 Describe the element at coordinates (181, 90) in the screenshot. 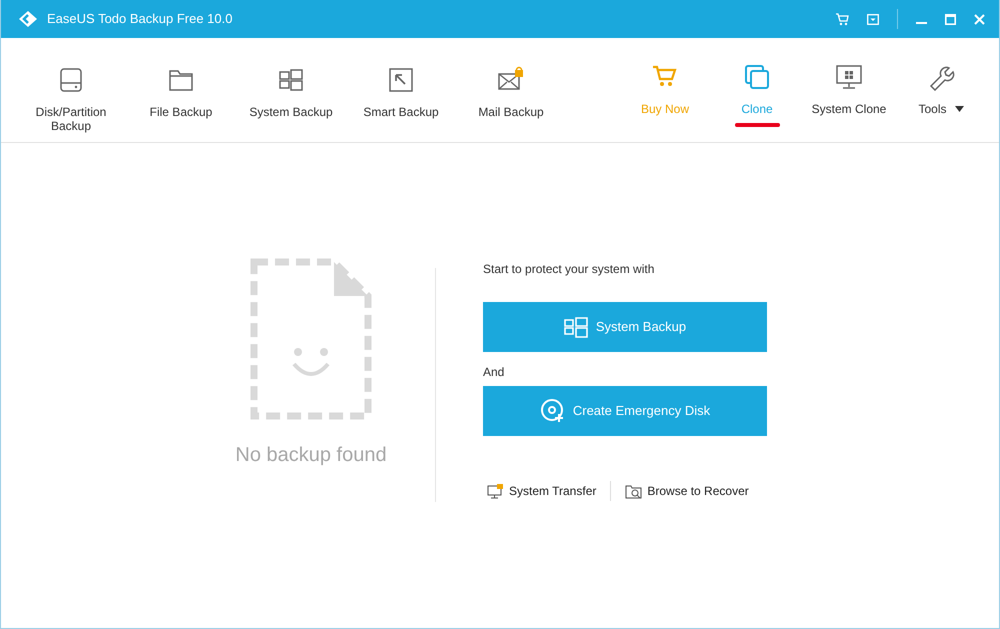

I see `toolbar-button: File Backup` at that location.